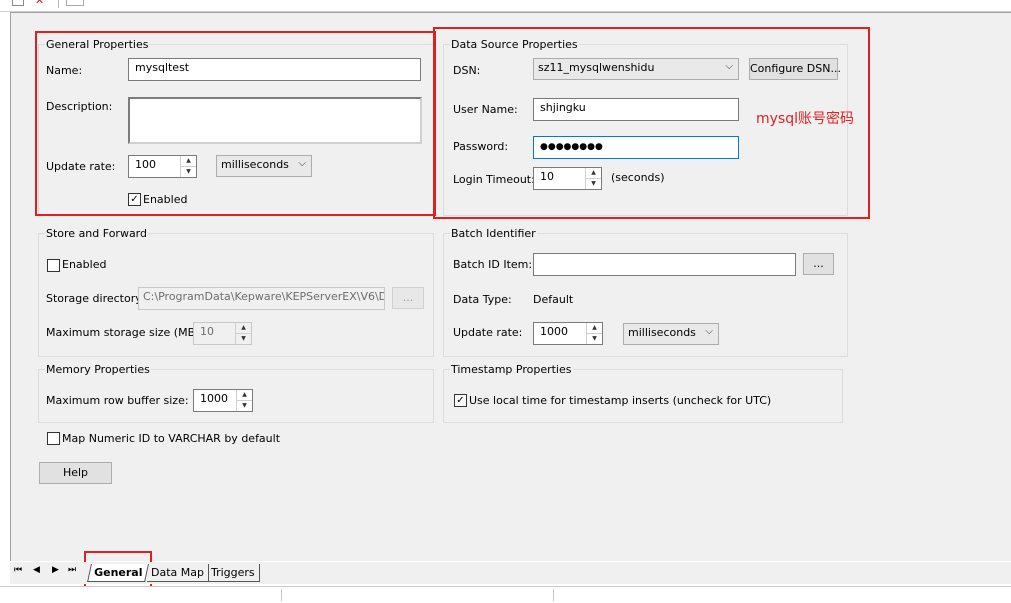 This screenshot has height=603, width=1011. I want to click on batch-update-rate-value: 1000, so click(554, 331).